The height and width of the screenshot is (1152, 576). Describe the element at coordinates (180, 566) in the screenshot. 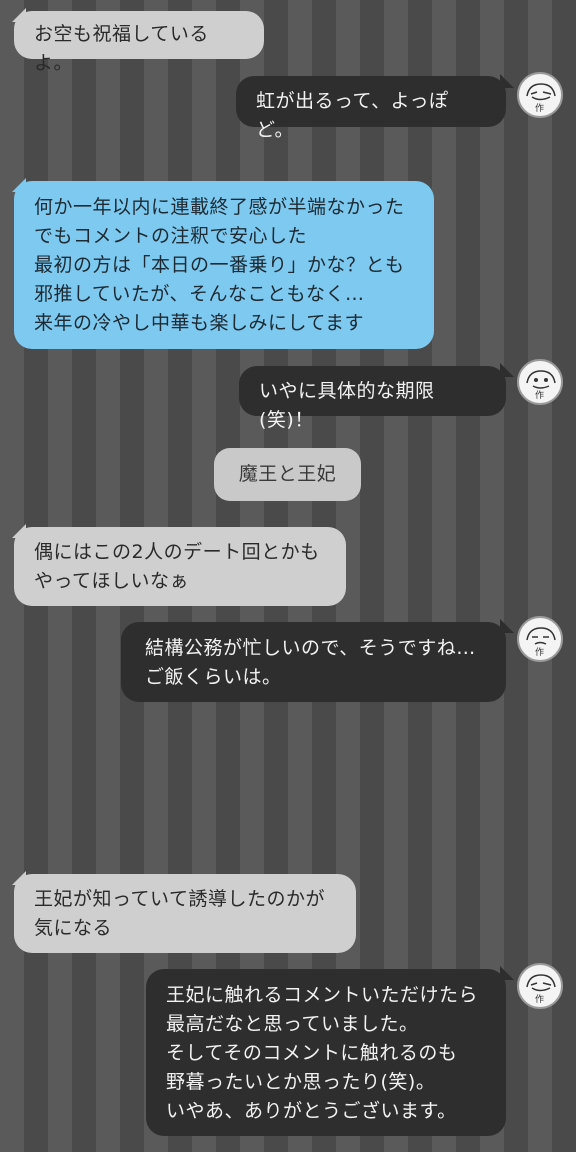

I see `message-bubble: 偶にはこの2人のデート回とかも やってほしいなぁ` at that location.